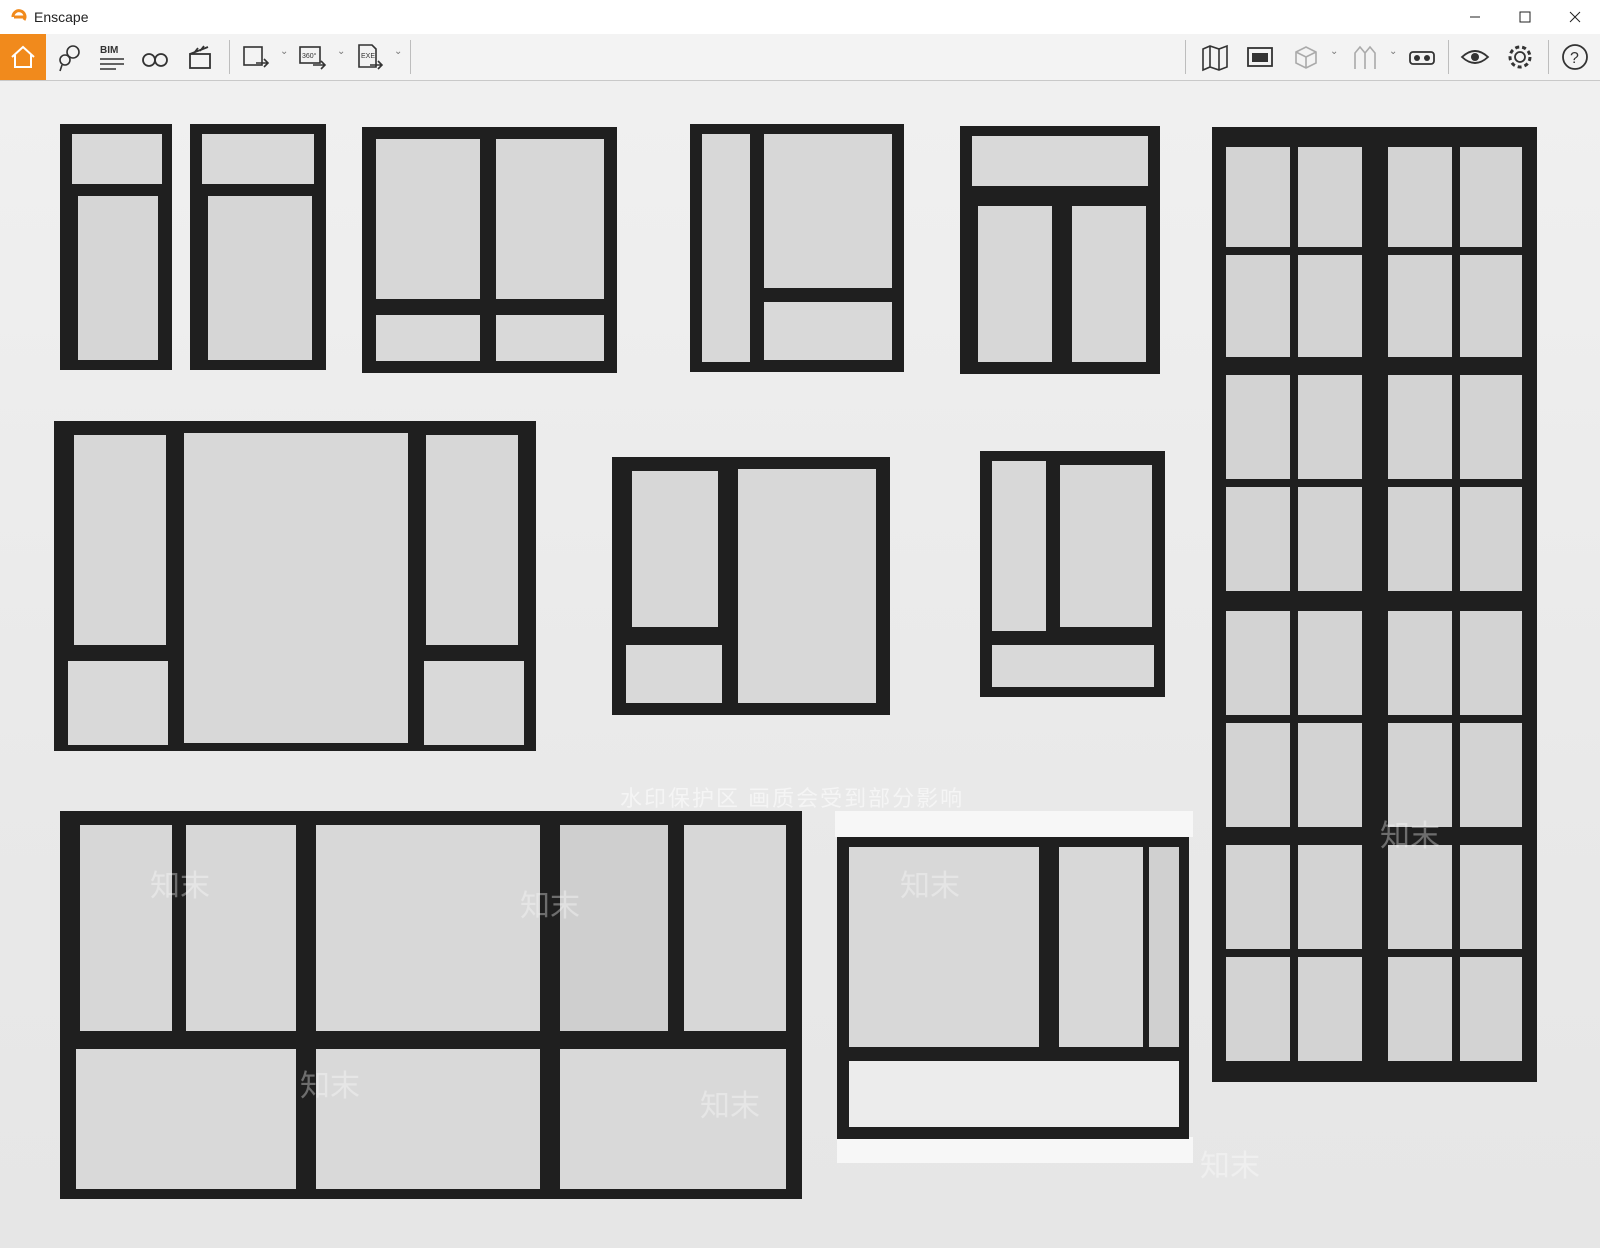  I want to click on bim-button: BIM, so click(112, 57).